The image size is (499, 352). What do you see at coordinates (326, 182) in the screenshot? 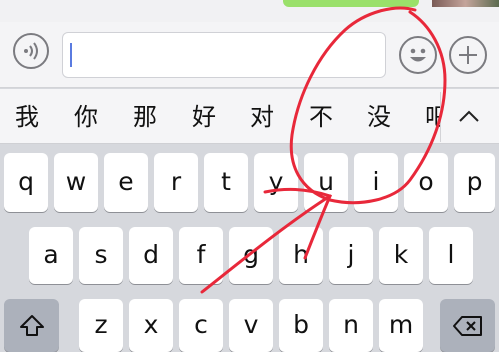
I see `key-u: u` at bounding box center [326, 182].